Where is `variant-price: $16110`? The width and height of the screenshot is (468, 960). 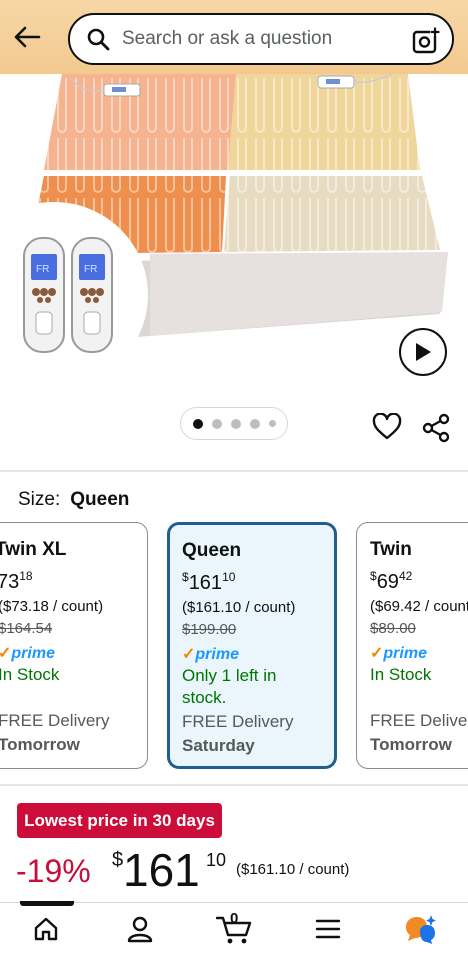 variant-price: $16110 is located at coordinates (209, 582).